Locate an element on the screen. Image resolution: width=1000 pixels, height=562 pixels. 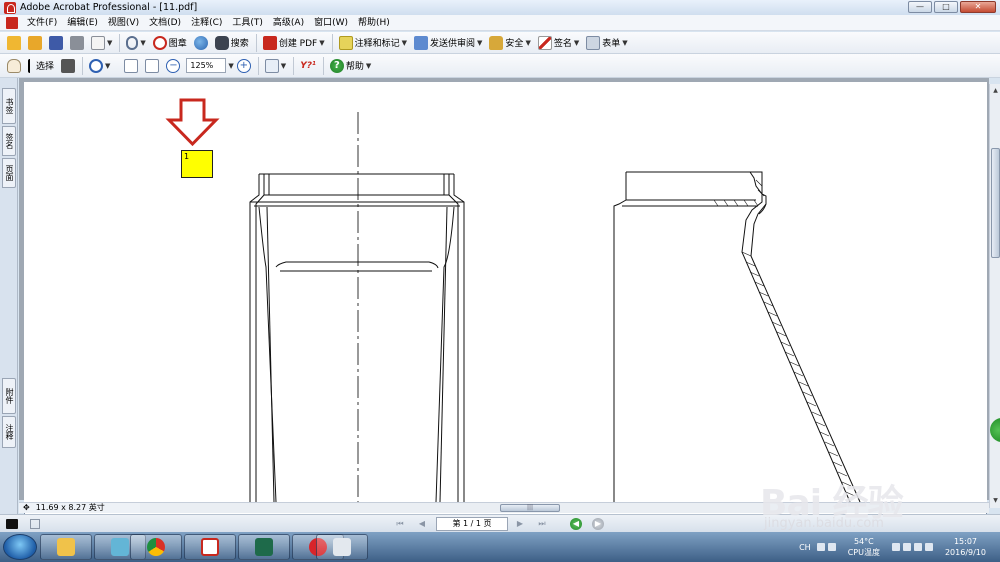
search-button: 搜索 is located at coordinates (232, 43).